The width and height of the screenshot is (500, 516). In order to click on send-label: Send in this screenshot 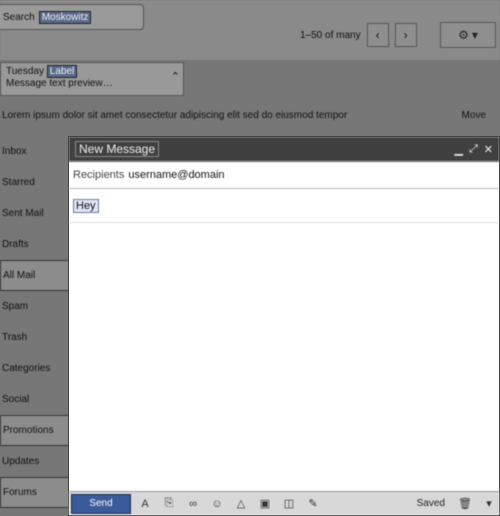, I will do `click(101, 503)`.